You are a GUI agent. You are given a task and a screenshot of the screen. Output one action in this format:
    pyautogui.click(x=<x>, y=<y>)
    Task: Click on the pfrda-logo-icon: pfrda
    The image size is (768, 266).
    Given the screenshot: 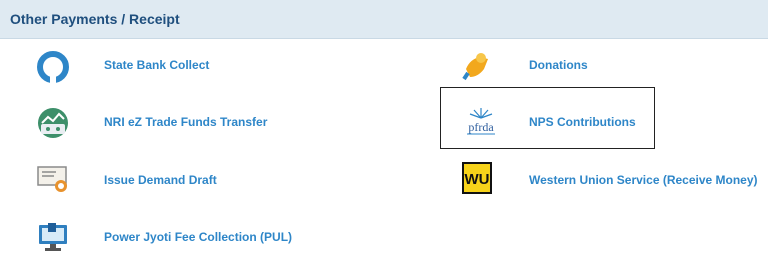 What is the action you would take?
    pyautogui.click(x=481, y=121)
    